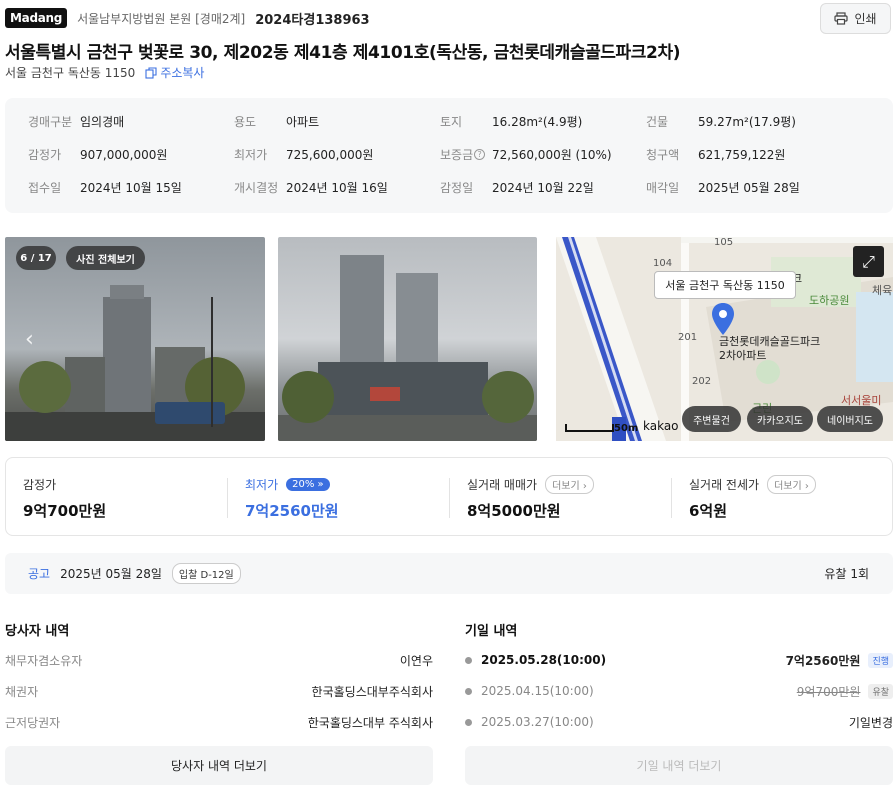 This screenshot has height=790, width=894. I want to click on print-label: 인쇄, so click(865, 19).